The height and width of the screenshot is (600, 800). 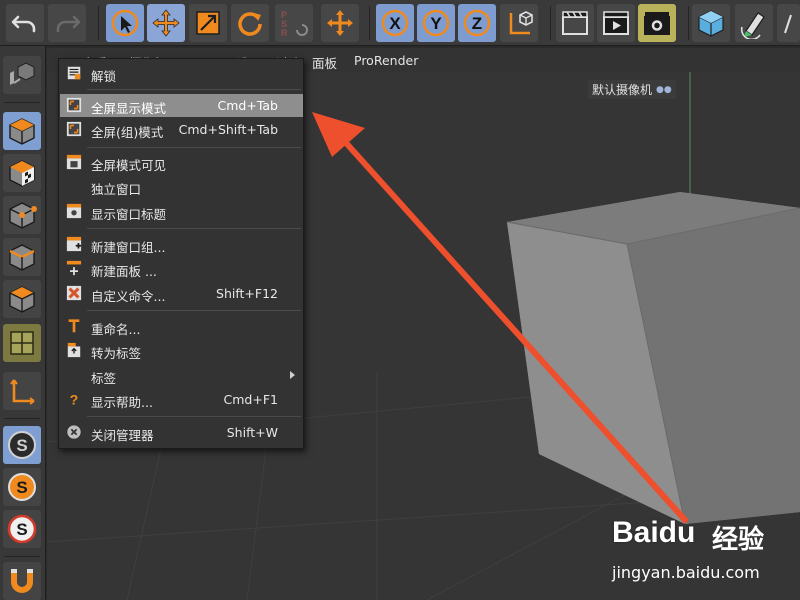 I want to click on texture-mode-button, so click(x=22, y=173).